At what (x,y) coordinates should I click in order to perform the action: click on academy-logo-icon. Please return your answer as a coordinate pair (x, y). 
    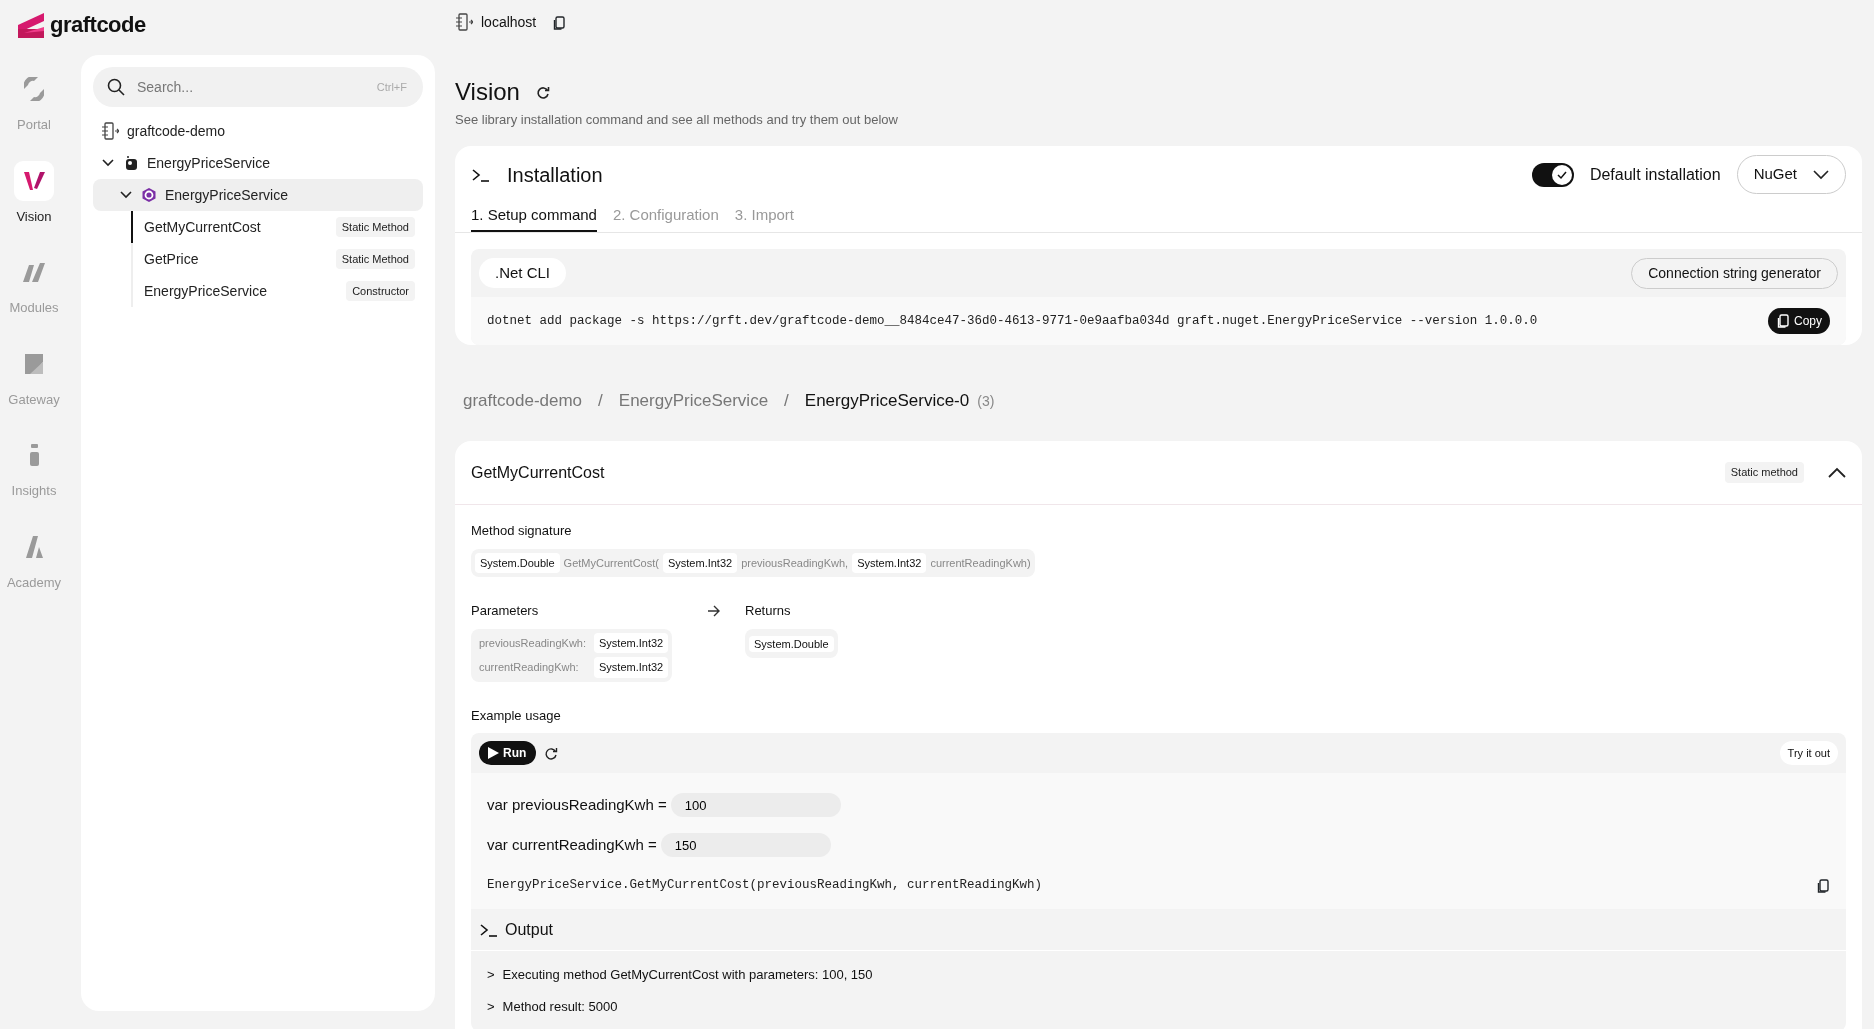
    Looking at the image, I should click on (34, 546).